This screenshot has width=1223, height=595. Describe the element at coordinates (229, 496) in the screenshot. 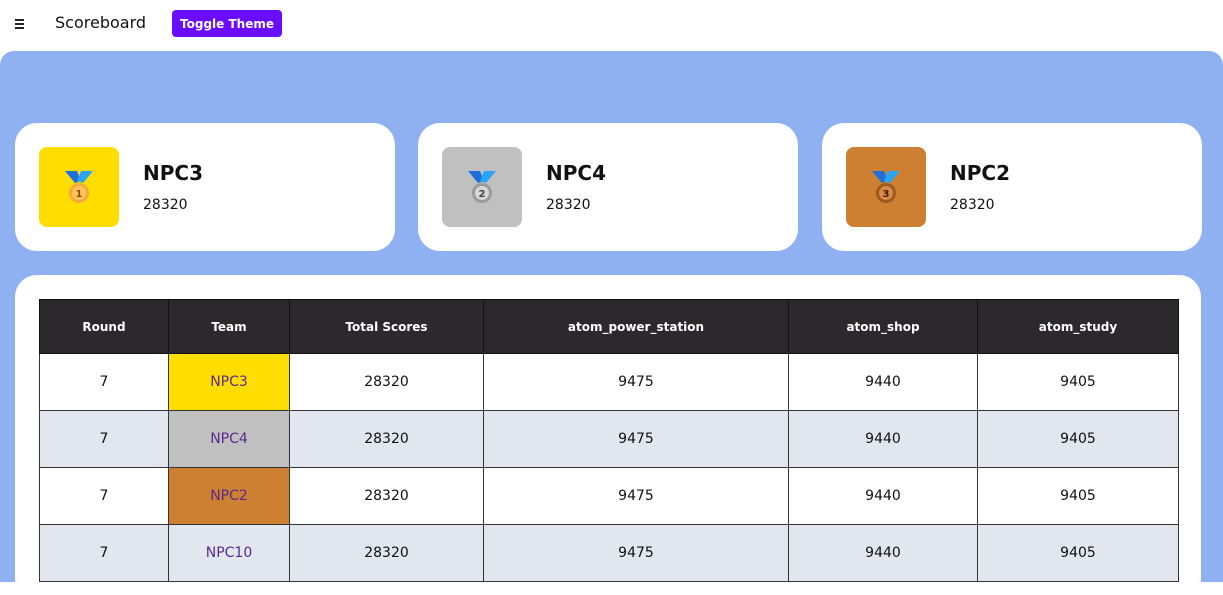

I see `cell-team: NPC2` at that location.